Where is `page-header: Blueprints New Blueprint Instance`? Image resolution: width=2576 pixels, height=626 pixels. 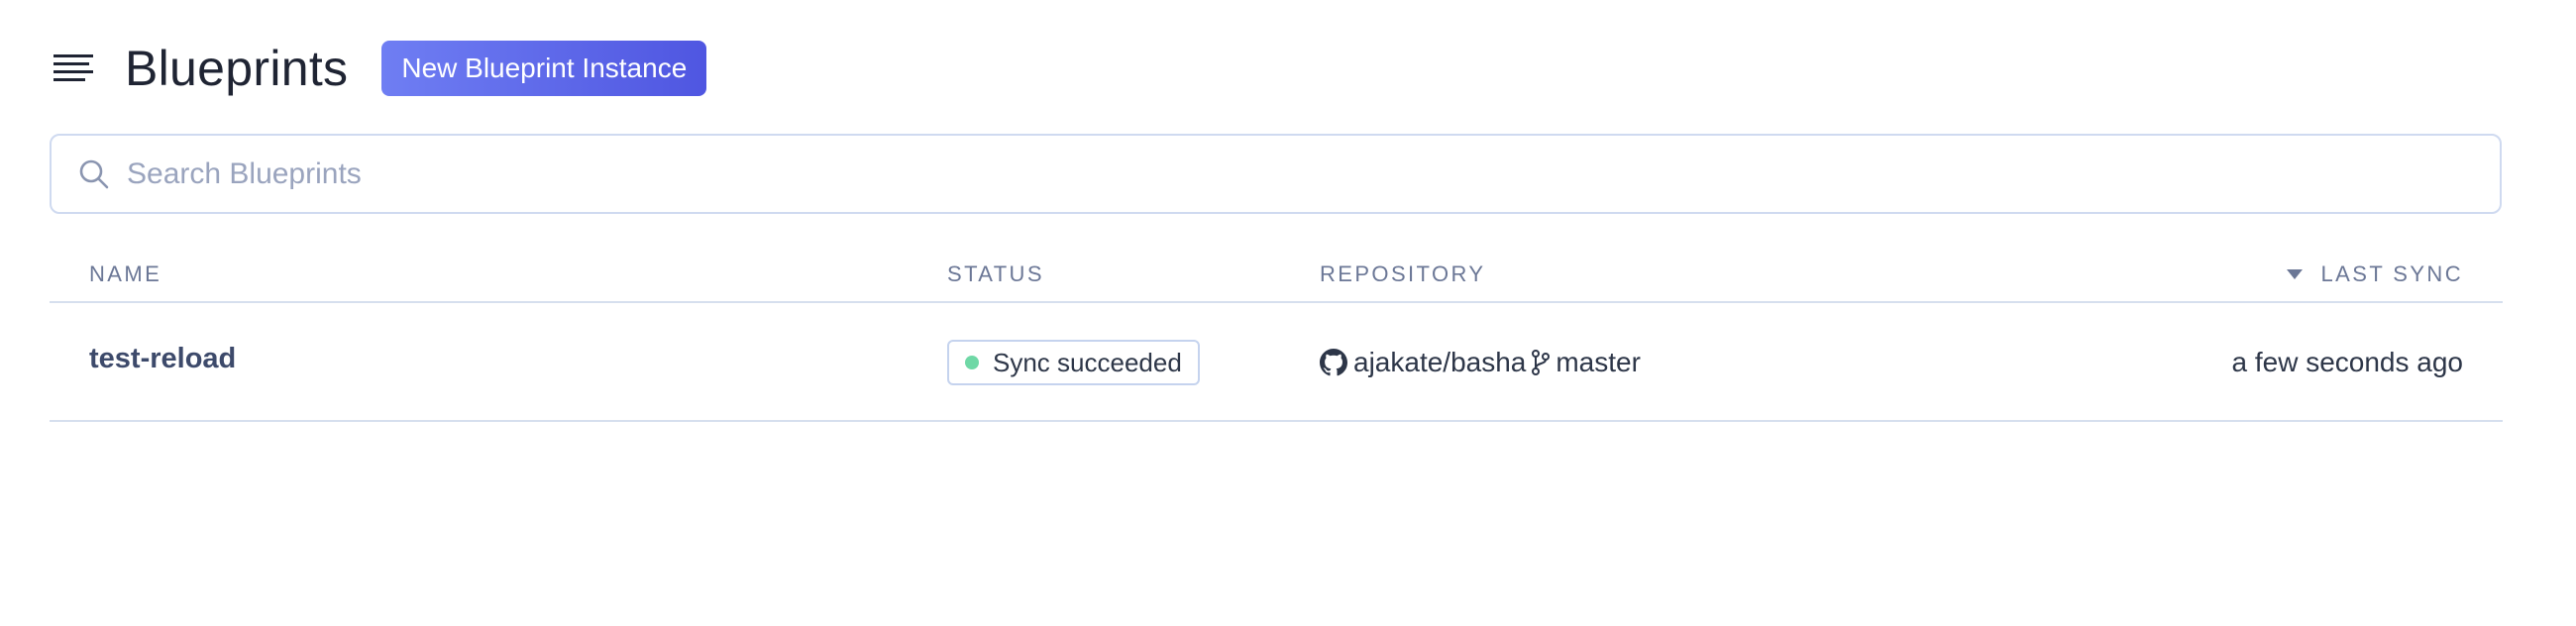
page-header: Blueprints New Blueprint Instance is located at coordinates (380, 68).